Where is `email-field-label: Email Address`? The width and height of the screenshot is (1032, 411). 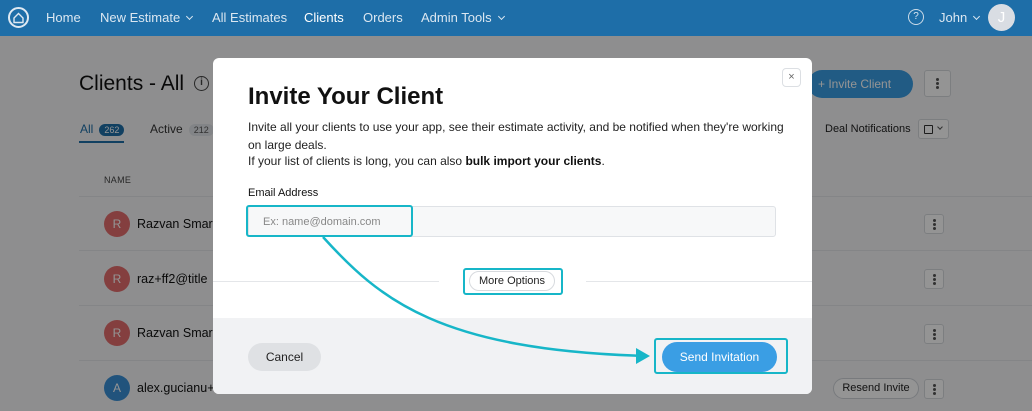
email-field-label: Email Address is located at coordinates (283, 193).